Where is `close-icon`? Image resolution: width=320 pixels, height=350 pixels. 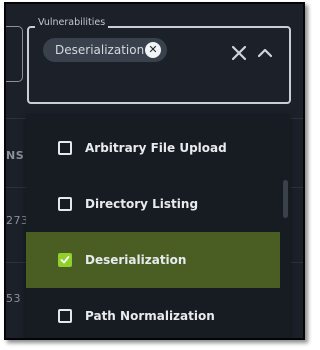
close-icon is located at coordinates (239, 53).